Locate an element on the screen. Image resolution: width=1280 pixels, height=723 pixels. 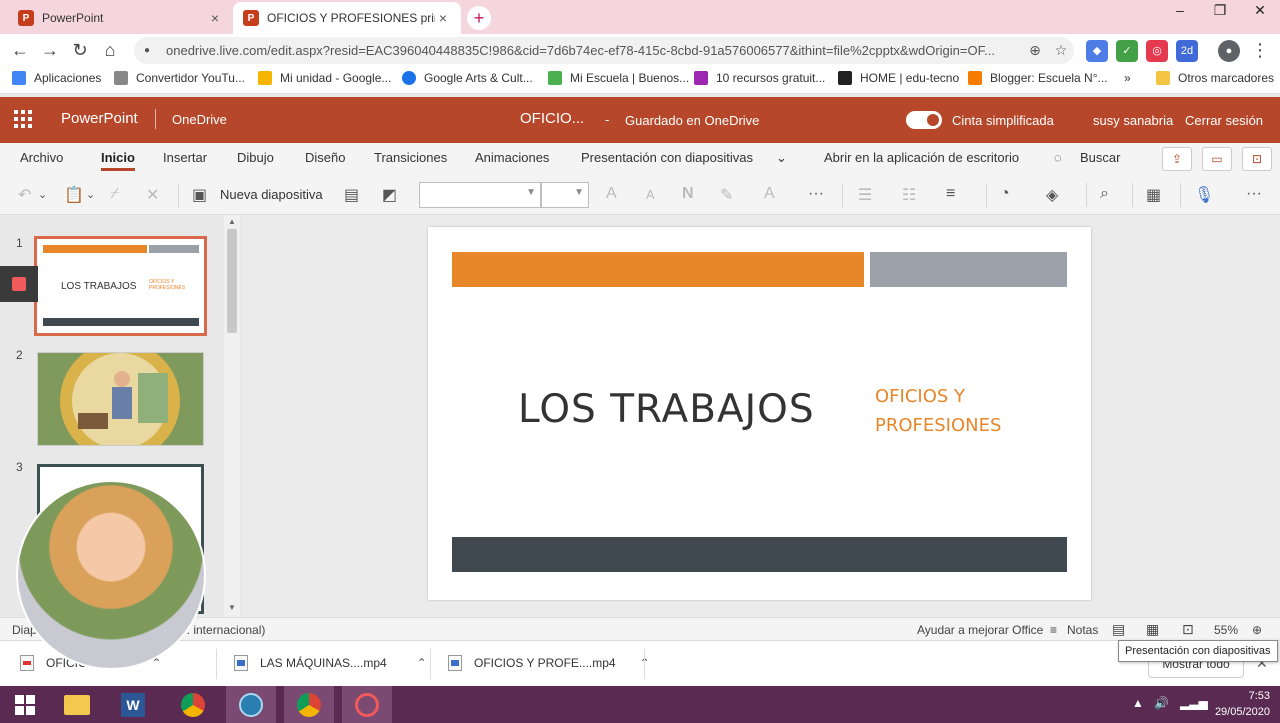
bookmark-star-icon: ☆ is located at coordinates (1061, 50).